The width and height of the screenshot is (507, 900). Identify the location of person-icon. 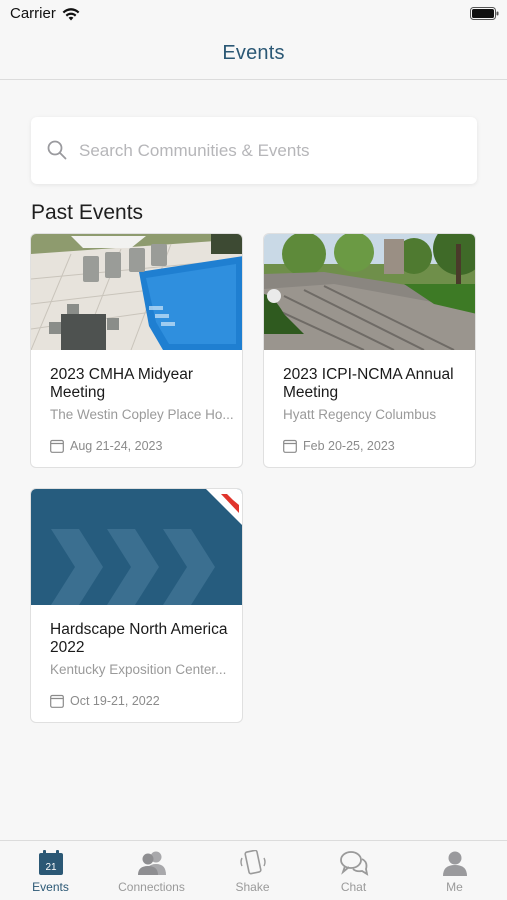
(454, 863).